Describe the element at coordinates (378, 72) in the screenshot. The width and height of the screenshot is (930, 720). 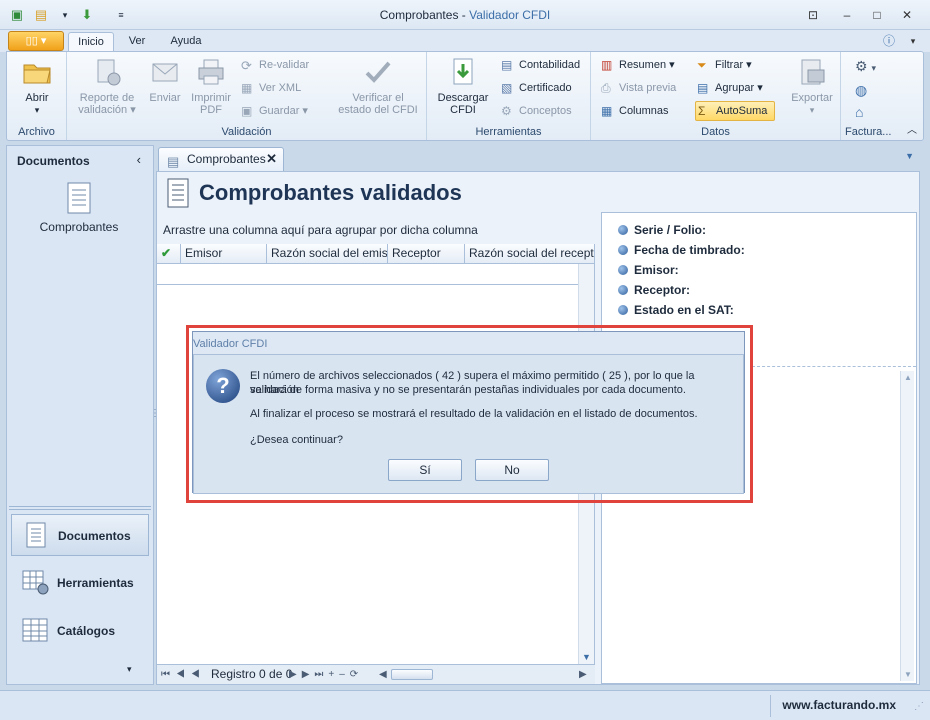
I see `checkmark-icon` at that location.